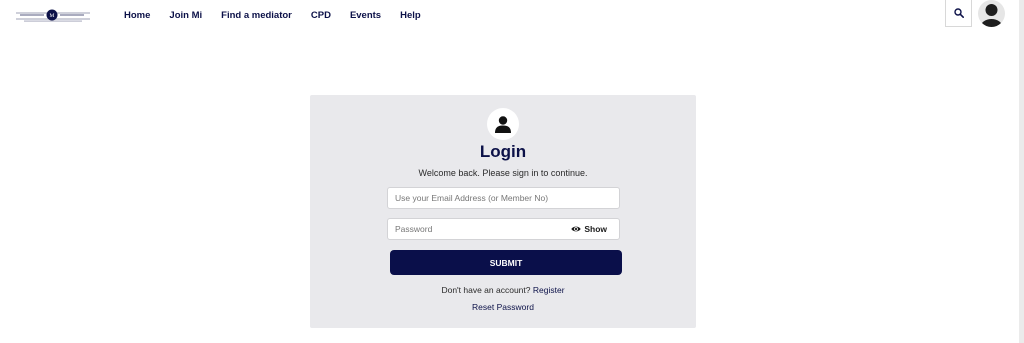 The height and width of the screenshot is (343, 1024). What do you see at coordinates (256, 16) in the screenshot?
I see `nav-find-a-mediator: Find a mediator` at bounding box center [256, 16].